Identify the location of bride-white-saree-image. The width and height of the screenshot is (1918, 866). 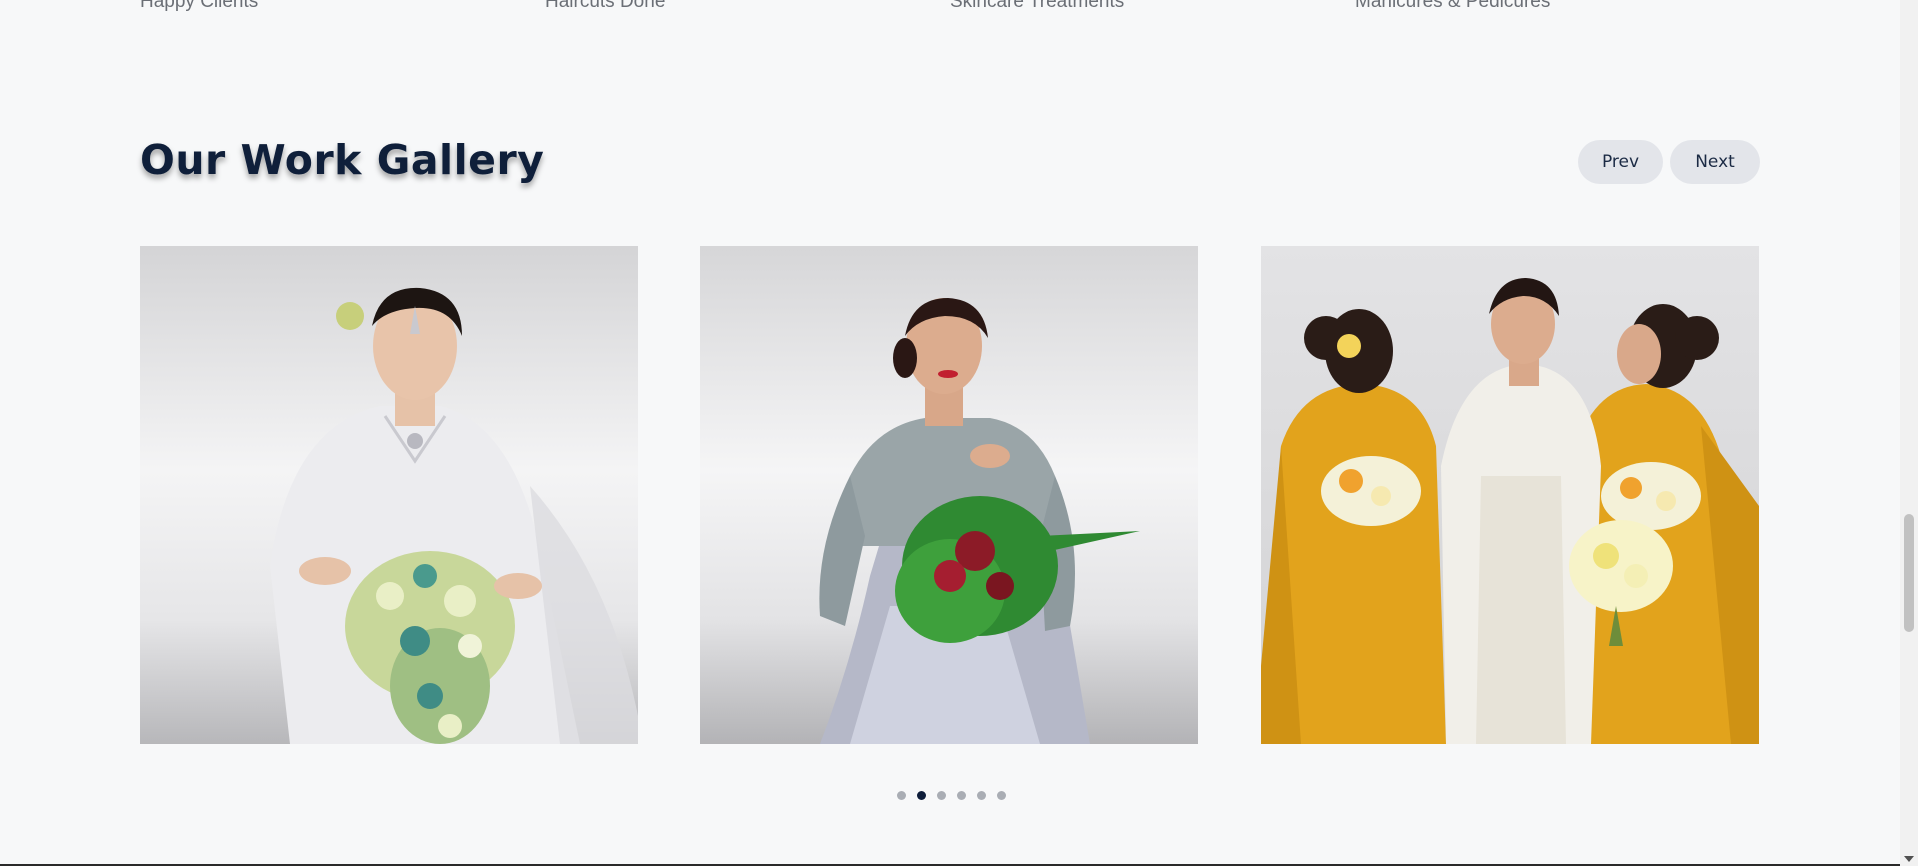
(389, 495).